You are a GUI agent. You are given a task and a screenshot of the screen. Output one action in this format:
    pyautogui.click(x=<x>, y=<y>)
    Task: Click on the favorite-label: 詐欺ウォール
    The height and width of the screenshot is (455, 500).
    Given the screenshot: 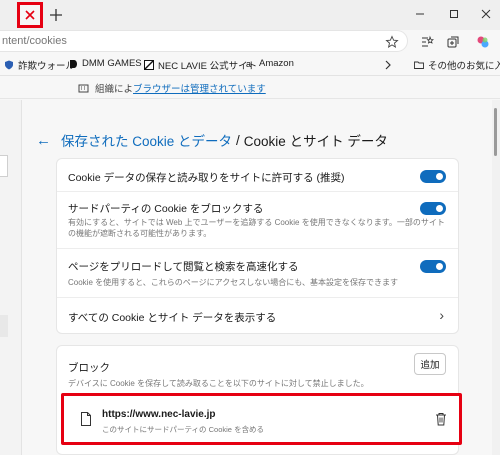 What is the action you would take?
    pyautogui.click(x=47, y=66)
    